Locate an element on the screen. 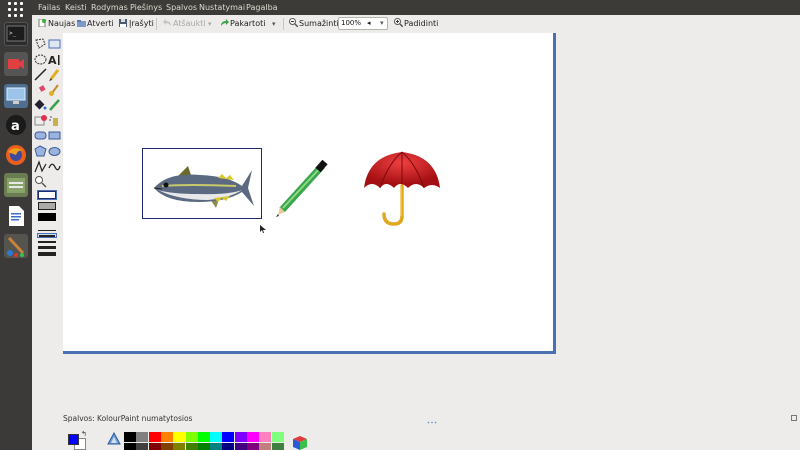 The image size is (800, 450). pencil-image is located at coordinates (302, 188).